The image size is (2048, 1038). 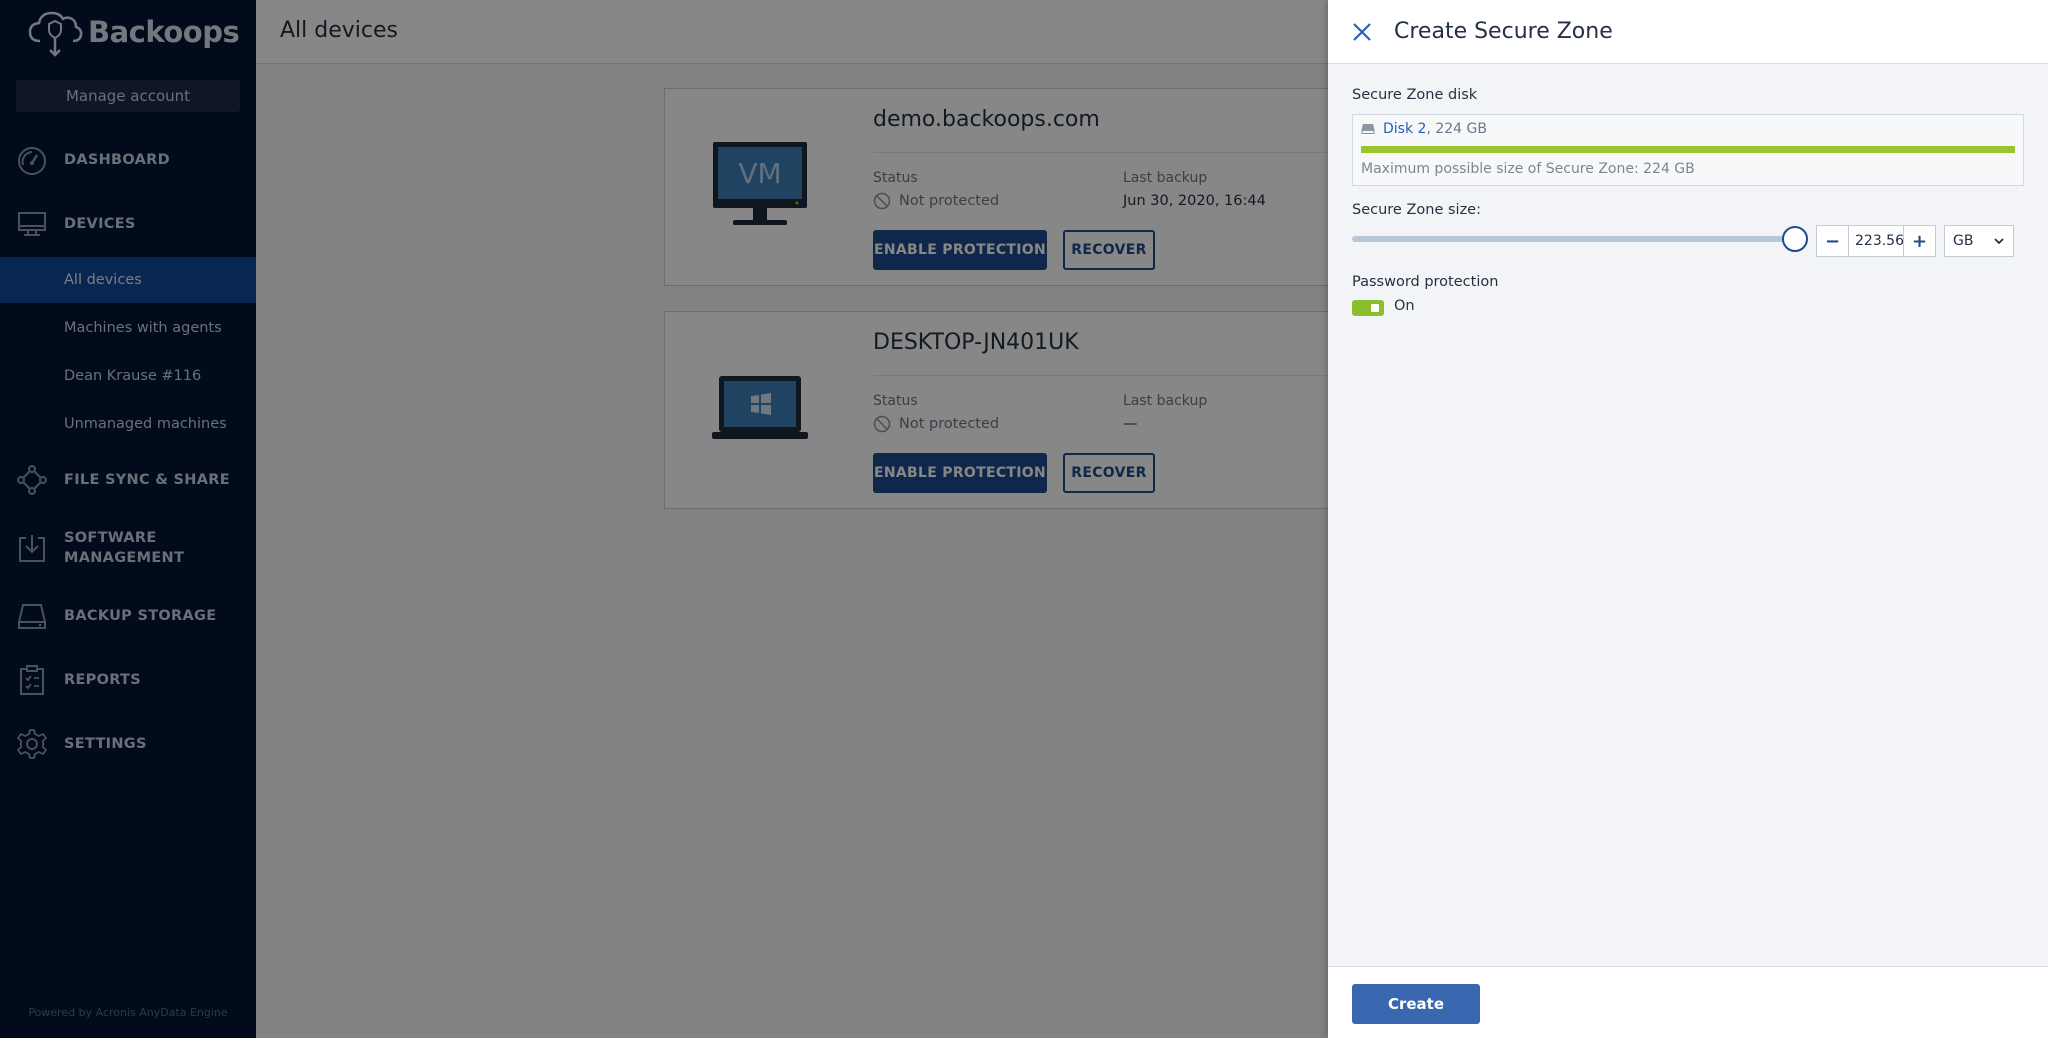 I want to click on unit-dropdown: GB, so click(x=1979, y=241).